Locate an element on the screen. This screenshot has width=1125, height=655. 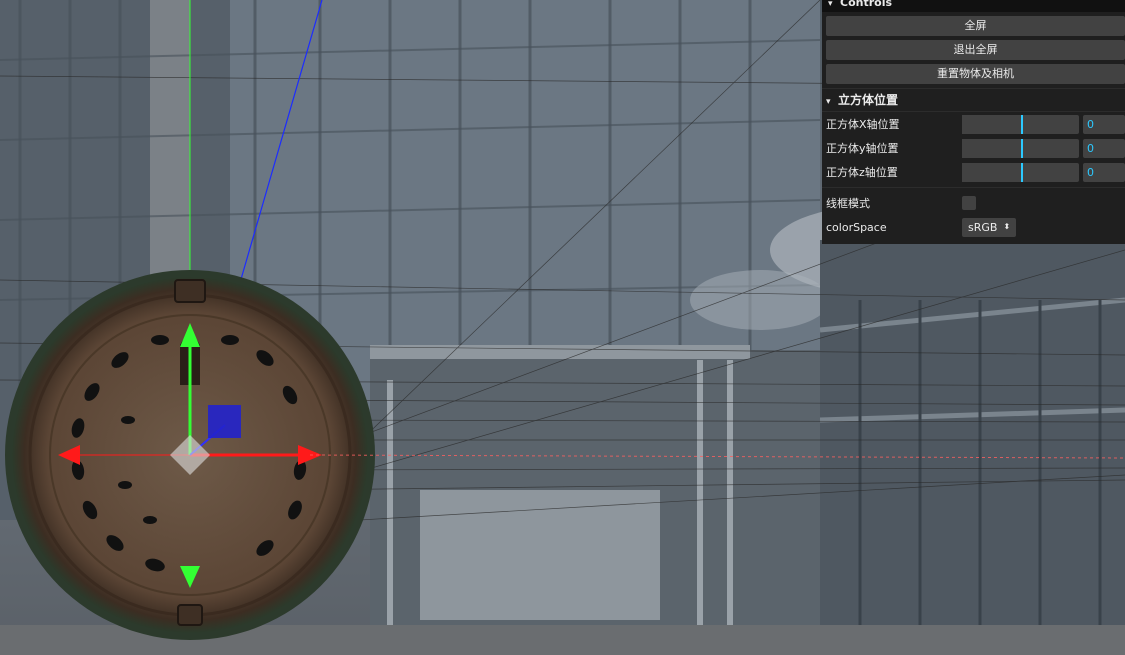
number-input-y: 0 is located at coordinates (1104, 148).